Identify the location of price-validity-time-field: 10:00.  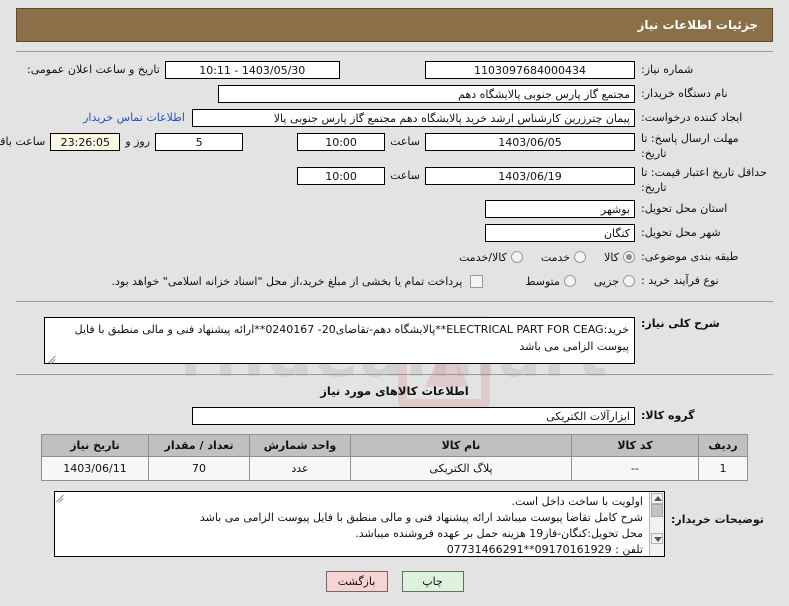
(341, 175).